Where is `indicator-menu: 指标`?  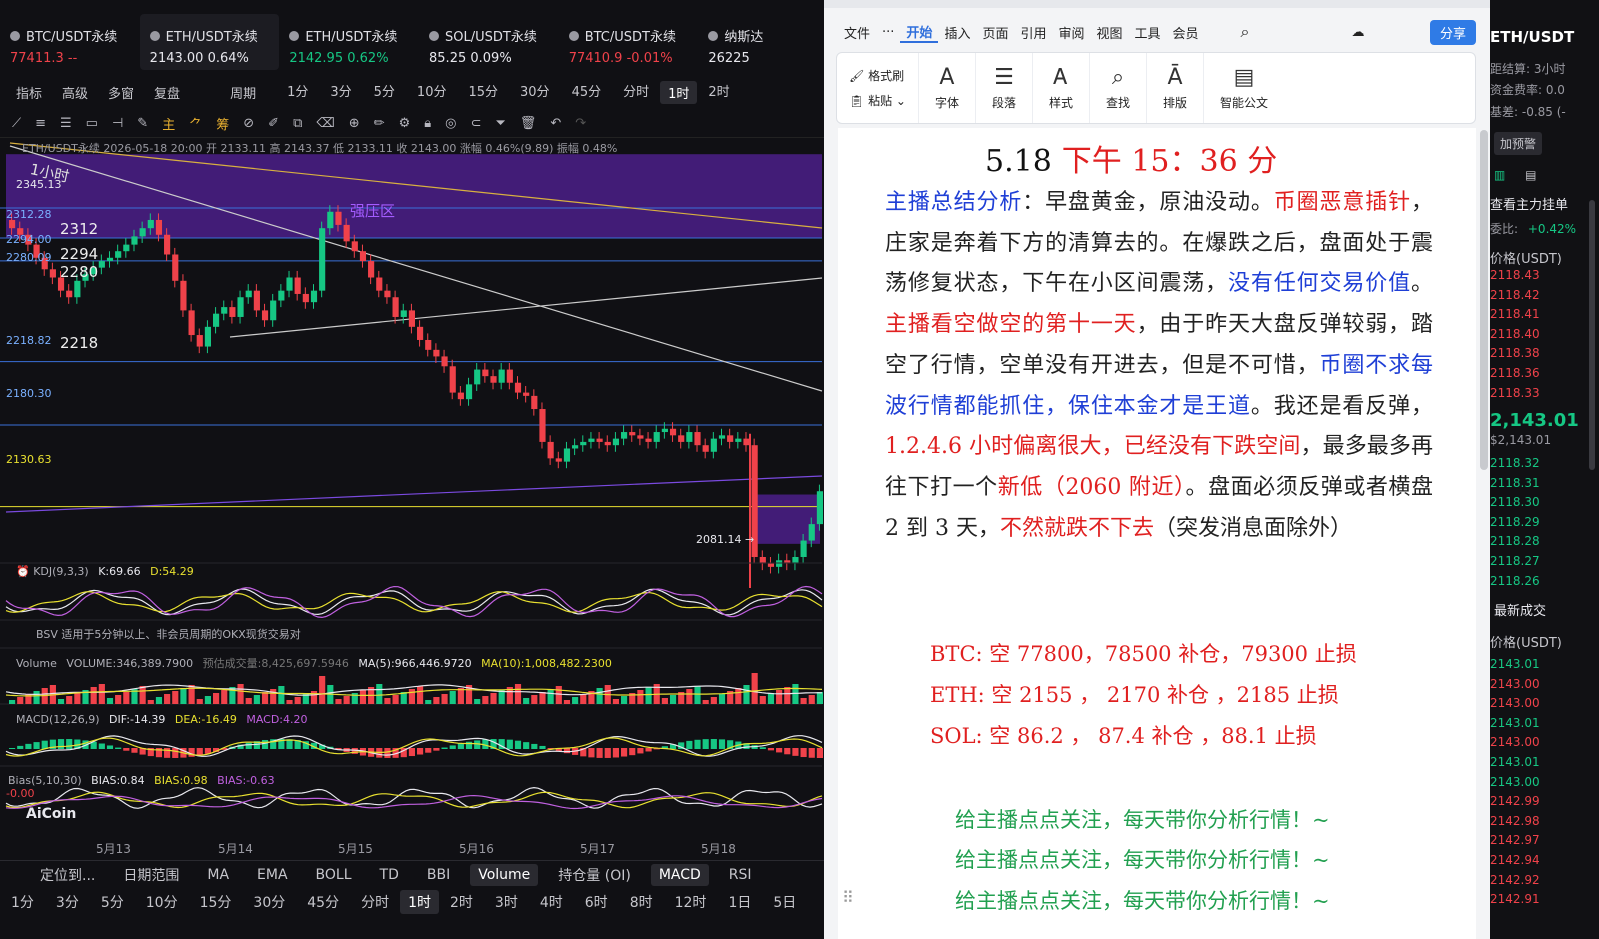
indicator-menu: 指标 is located at coordinates (26, 92).